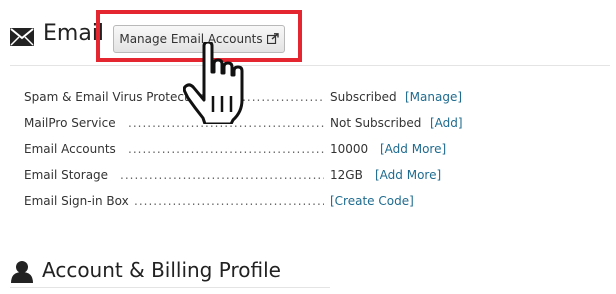  I want to click on user-icon, so click(22, 272).